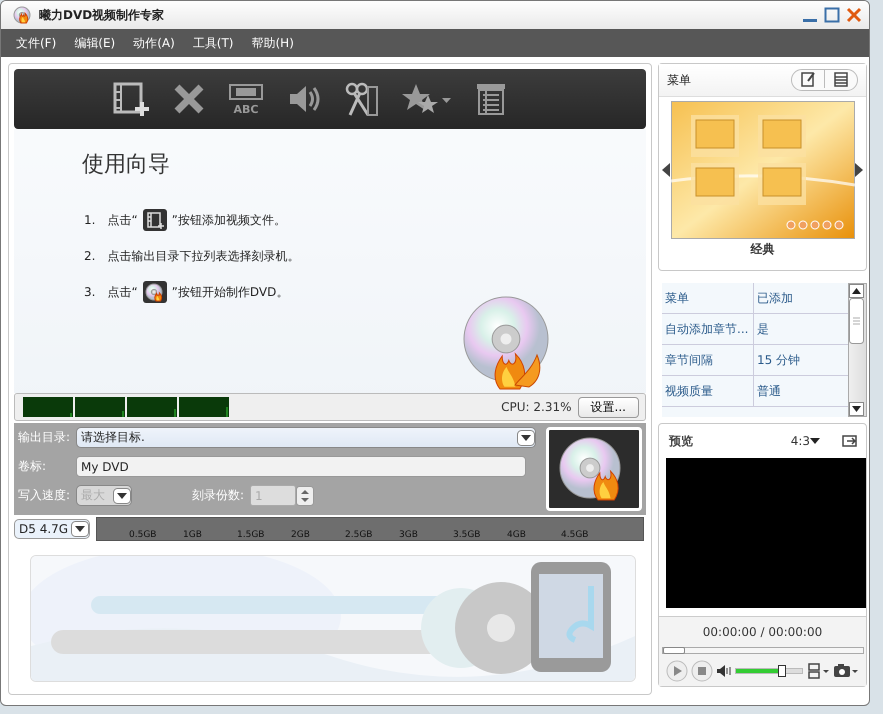 The height and width of the screenshot is (714, 883). I want to click on spinner-arrows-icon, so click(305, 496).